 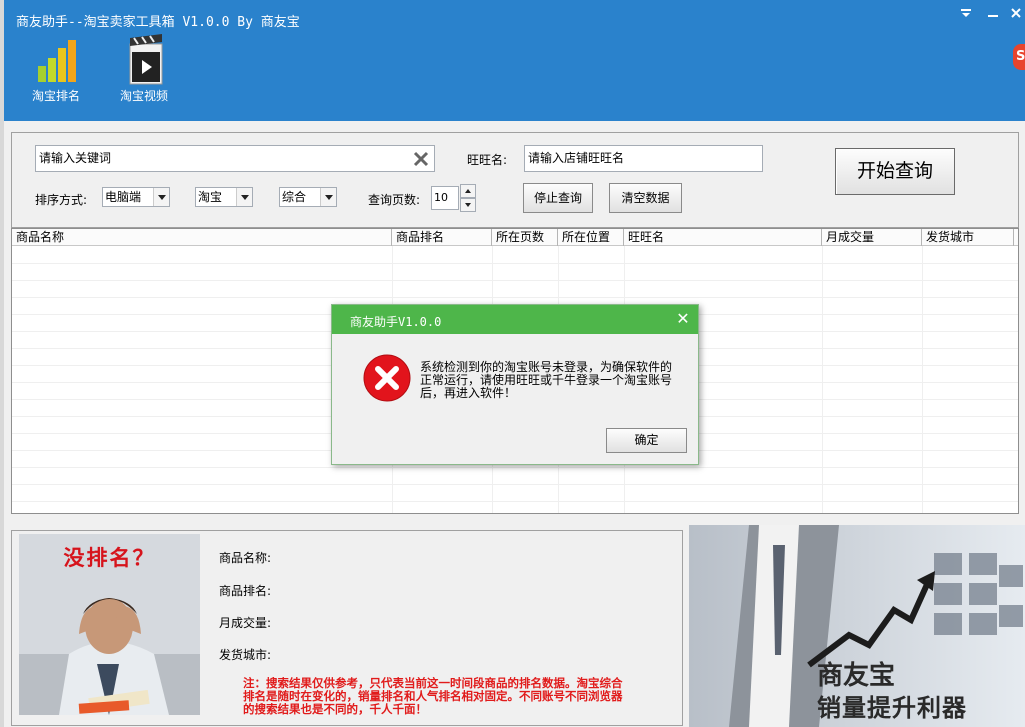 What do you see at coordinates (723, 237) in the screenshot?
I see `column-header: 旺旺名` at bounding box center [723, 237].